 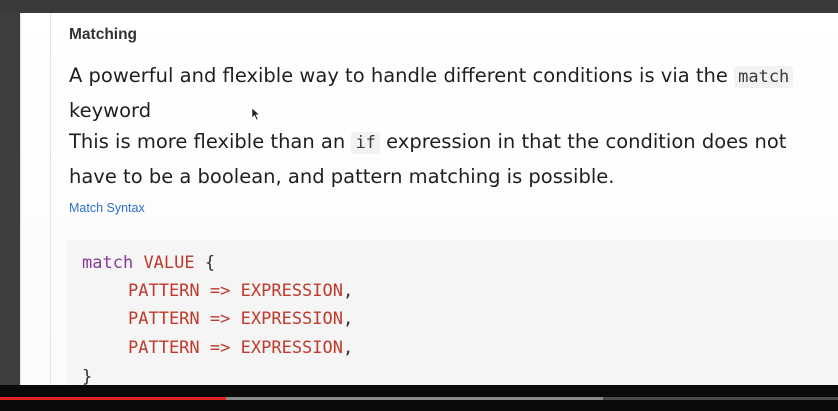 I want to click on section-title: Matching, so click(x=103, y=34).